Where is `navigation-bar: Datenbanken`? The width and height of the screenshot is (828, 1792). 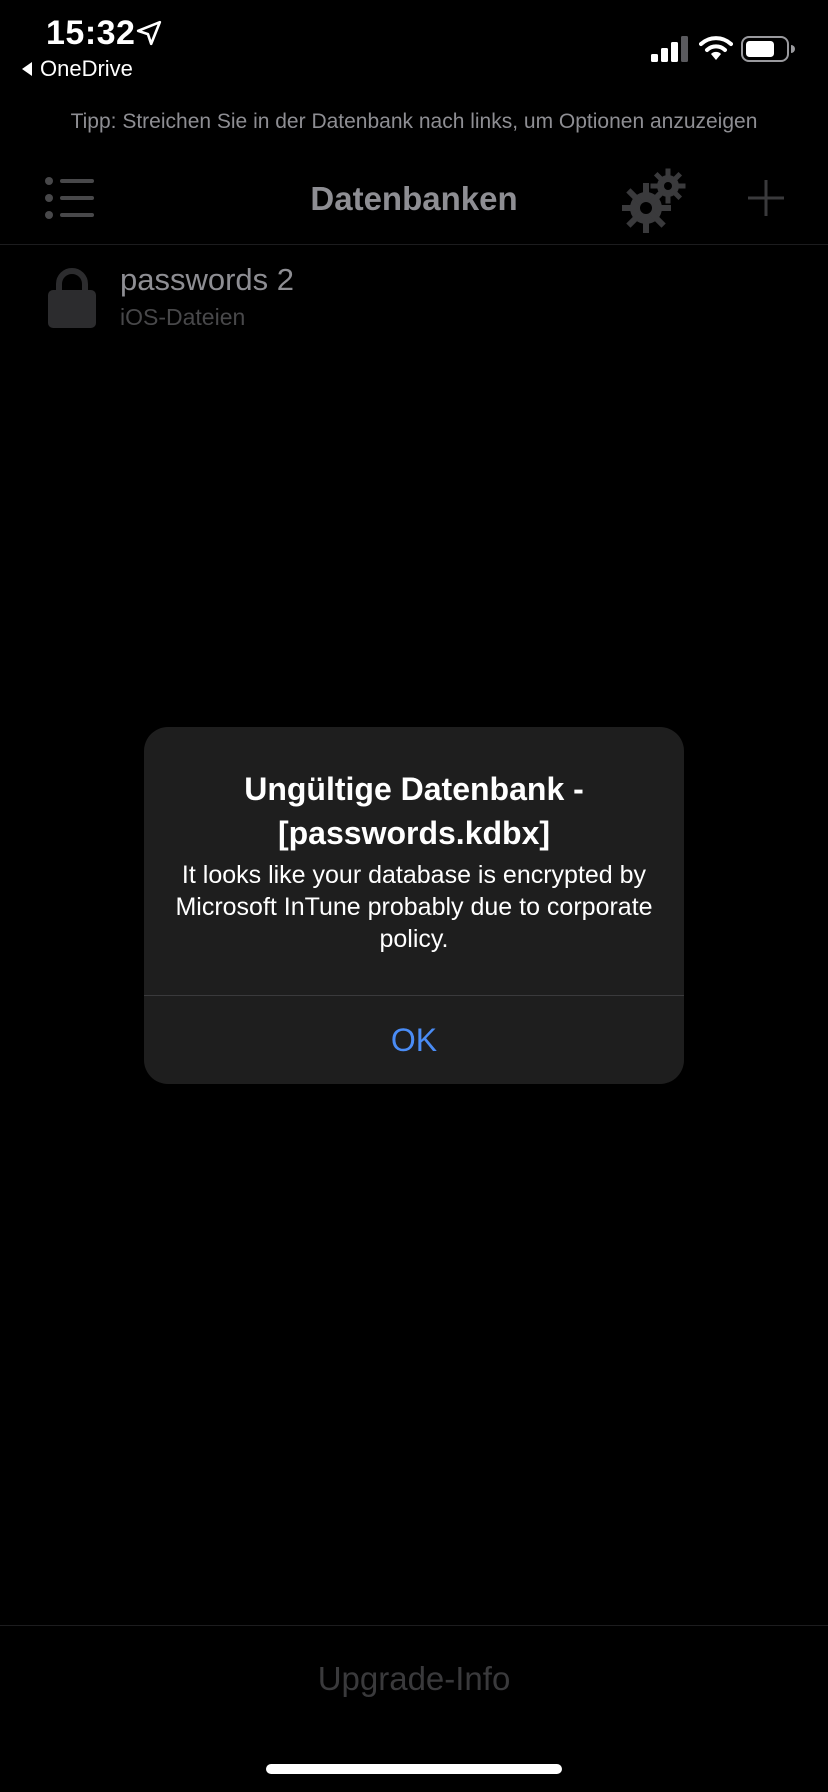
navigation-bar: Datenbanken is located at coordinates (414, 202).